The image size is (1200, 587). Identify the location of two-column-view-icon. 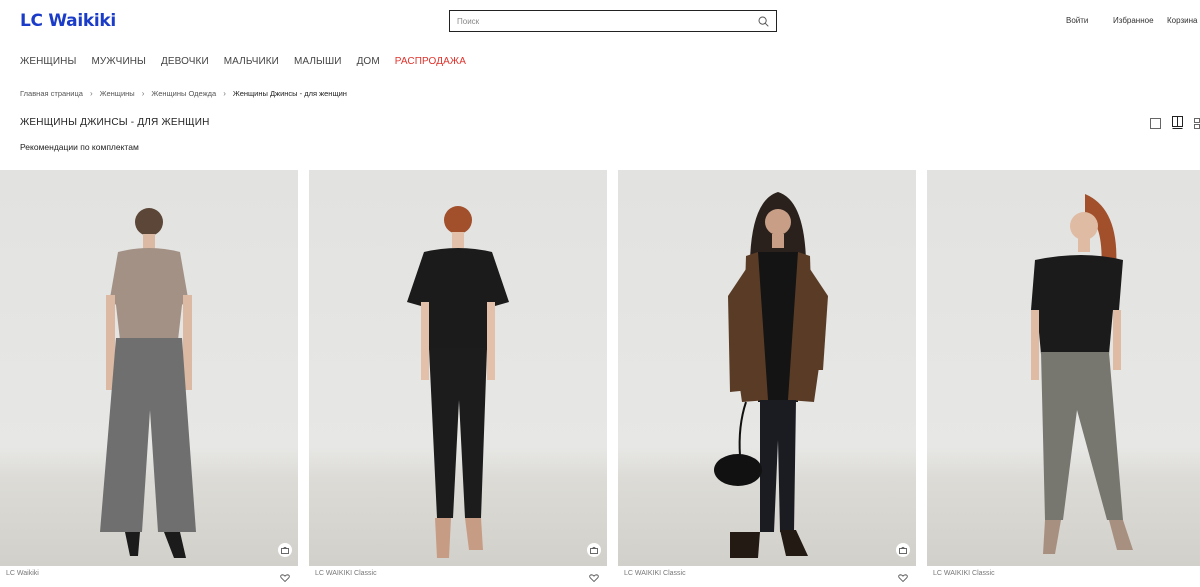
(1178, 122).